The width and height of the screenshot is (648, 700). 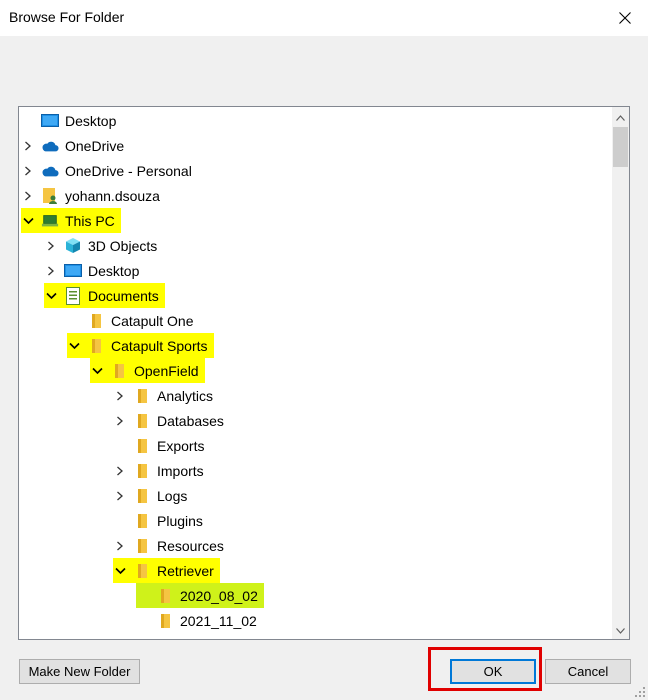 What do you see at coordinates (324, 18) in the screenshot?
I see `title-bar: Browse For Folder` at bounding box center [324, 18].